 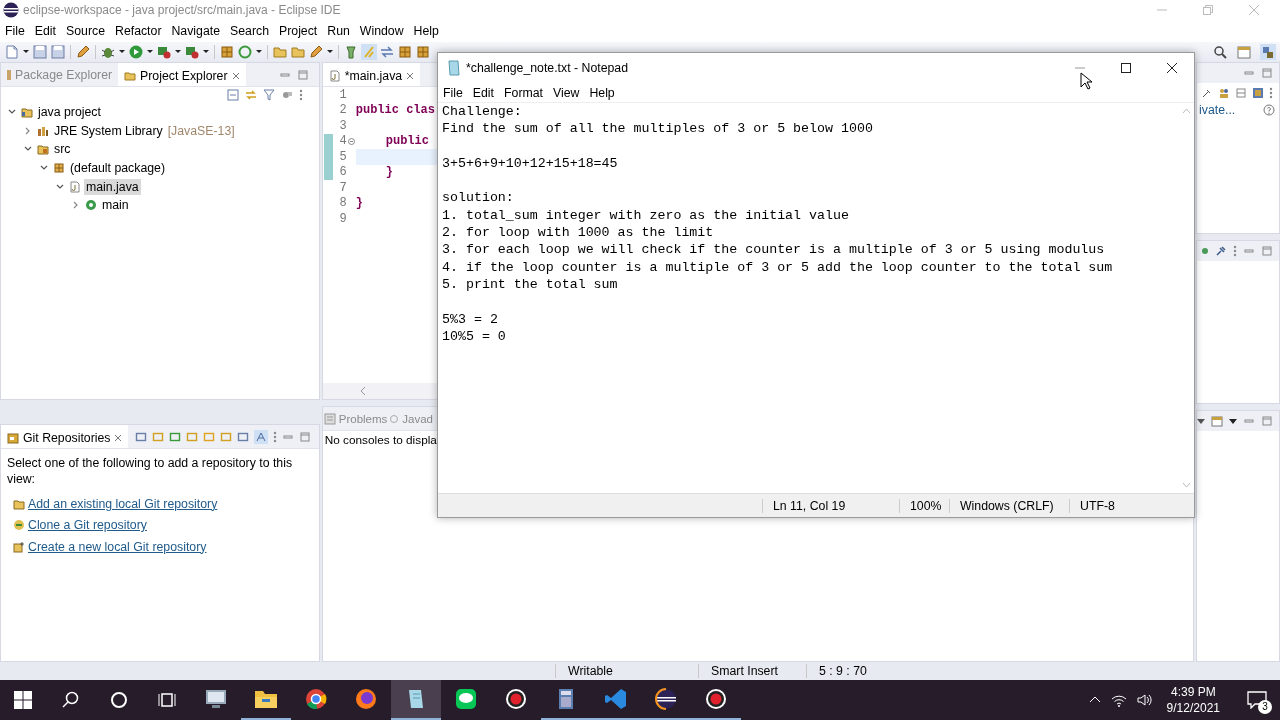 I want to click on code-editor-icon, so click(x=616, y=699).